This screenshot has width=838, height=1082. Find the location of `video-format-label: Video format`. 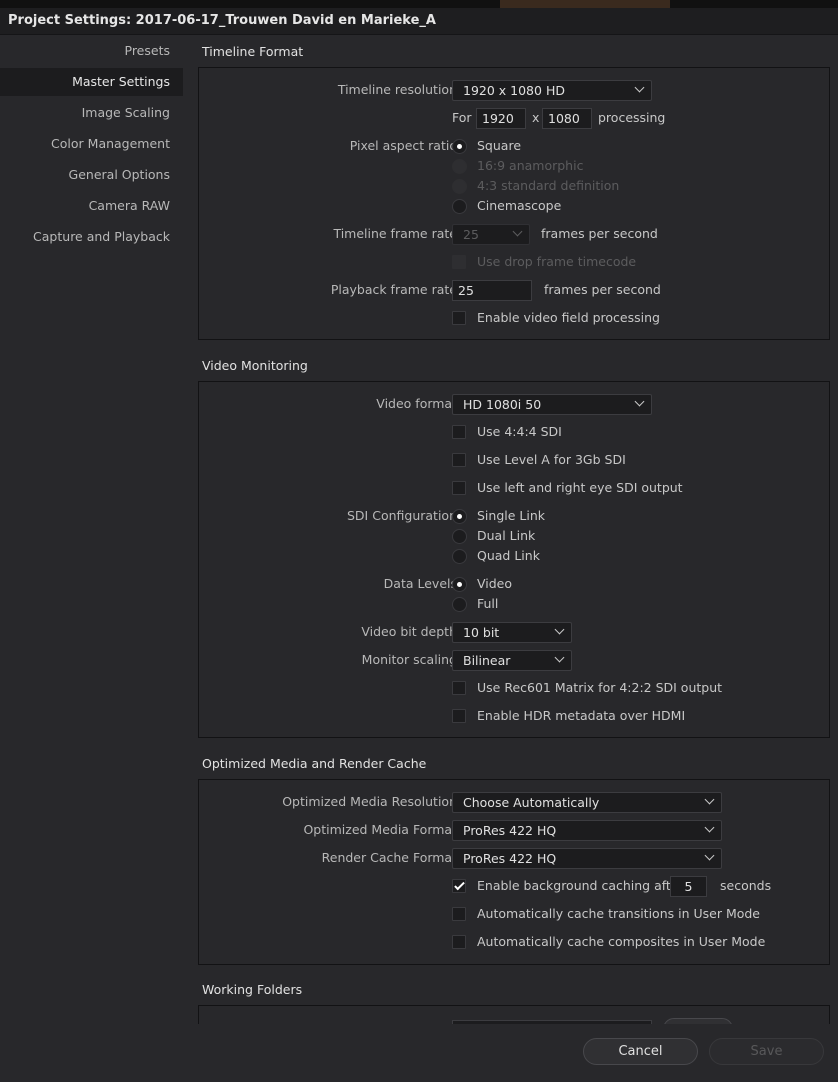

video-format-label: Video format is located at coordinates (416, 403).